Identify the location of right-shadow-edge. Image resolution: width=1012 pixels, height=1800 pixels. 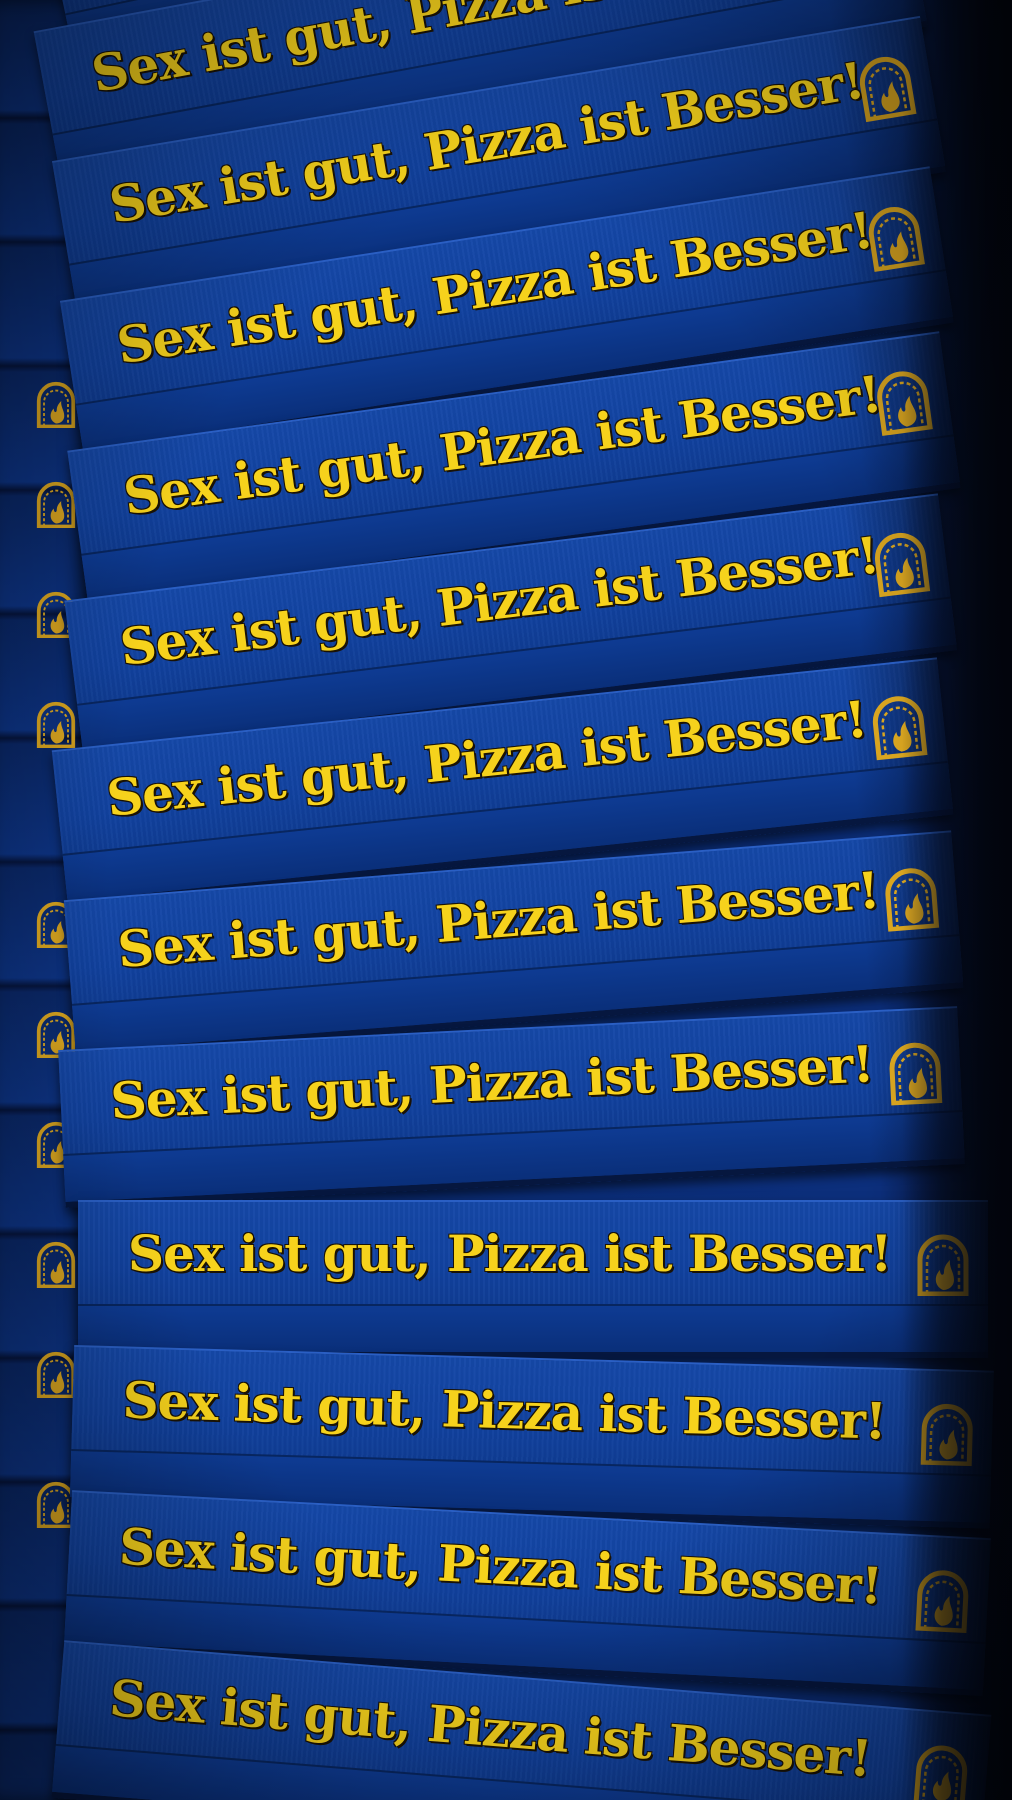
(957, 900).